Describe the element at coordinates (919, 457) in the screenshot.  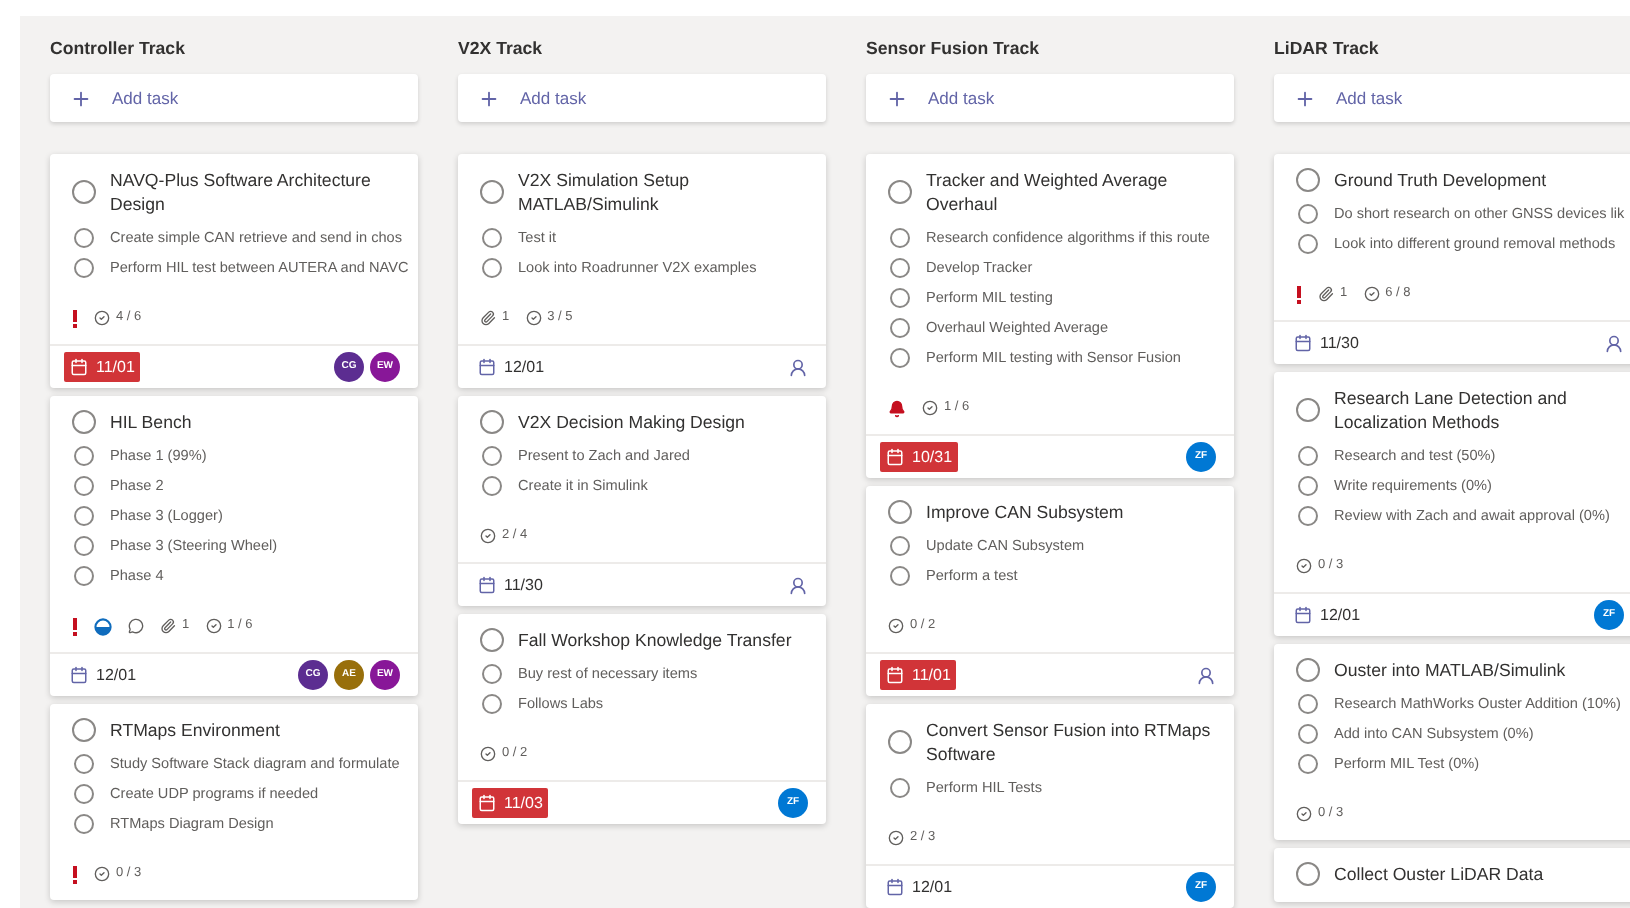
I see `due-date-button: 10/31` at that location.